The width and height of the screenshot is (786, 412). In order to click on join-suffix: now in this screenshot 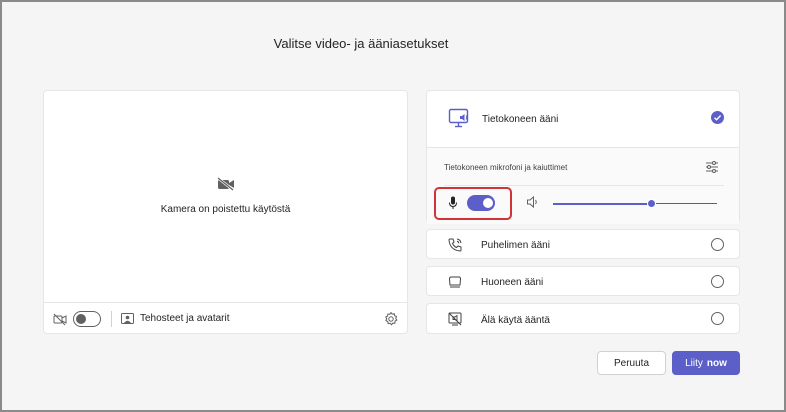, I will do `click(716, 363)`.